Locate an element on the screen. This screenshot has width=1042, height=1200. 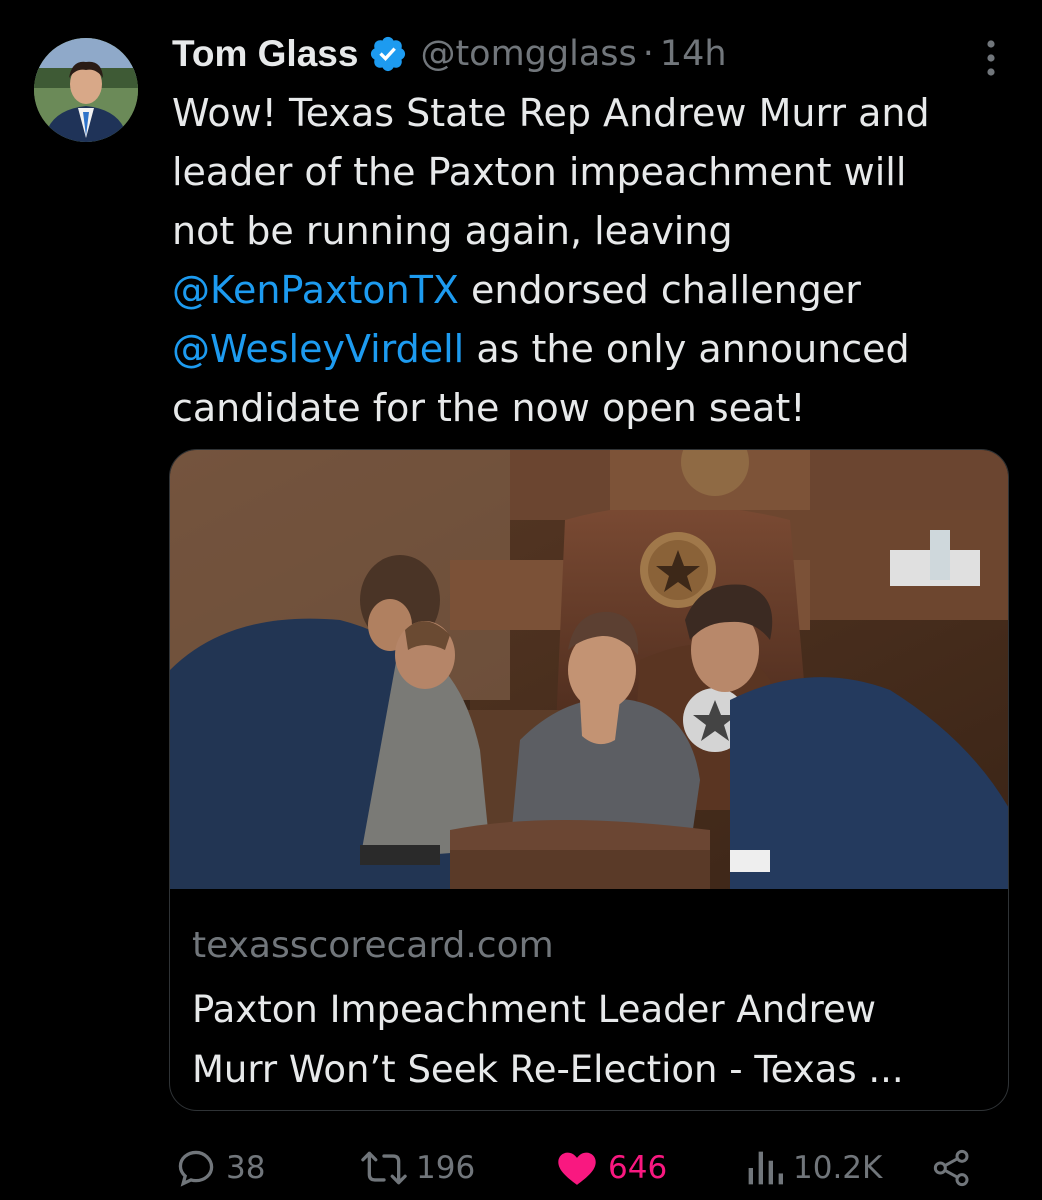
author-name: Tom Glass is located at coordinates (265, 54).